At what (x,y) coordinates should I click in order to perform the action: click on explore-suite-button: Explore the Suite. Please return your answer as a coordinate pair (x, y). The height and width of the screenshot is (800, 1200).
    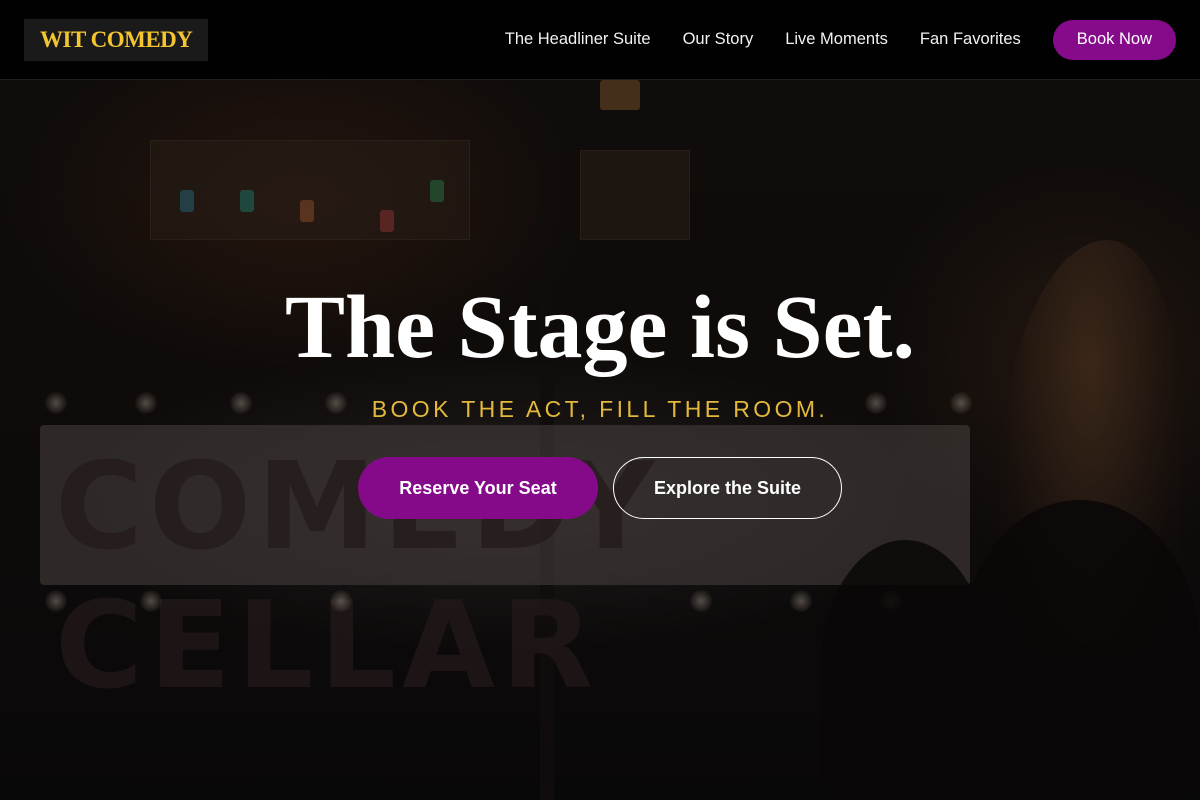
    Looking at the image, I should click on (727, 488).